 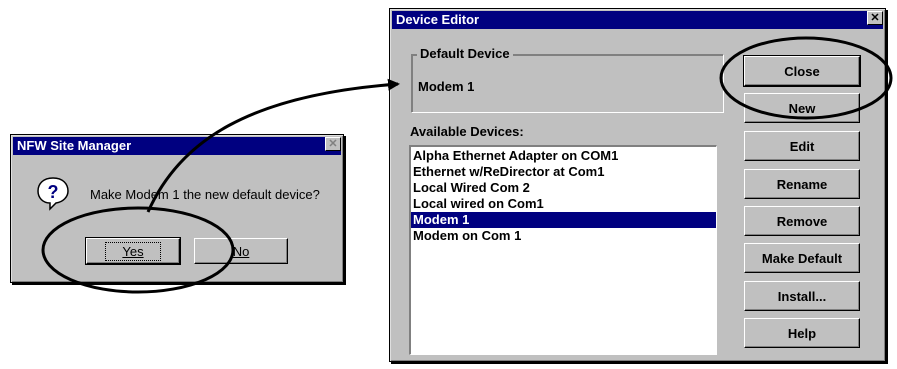 I want to click on close-button: Close, so click(x=802, y=71).